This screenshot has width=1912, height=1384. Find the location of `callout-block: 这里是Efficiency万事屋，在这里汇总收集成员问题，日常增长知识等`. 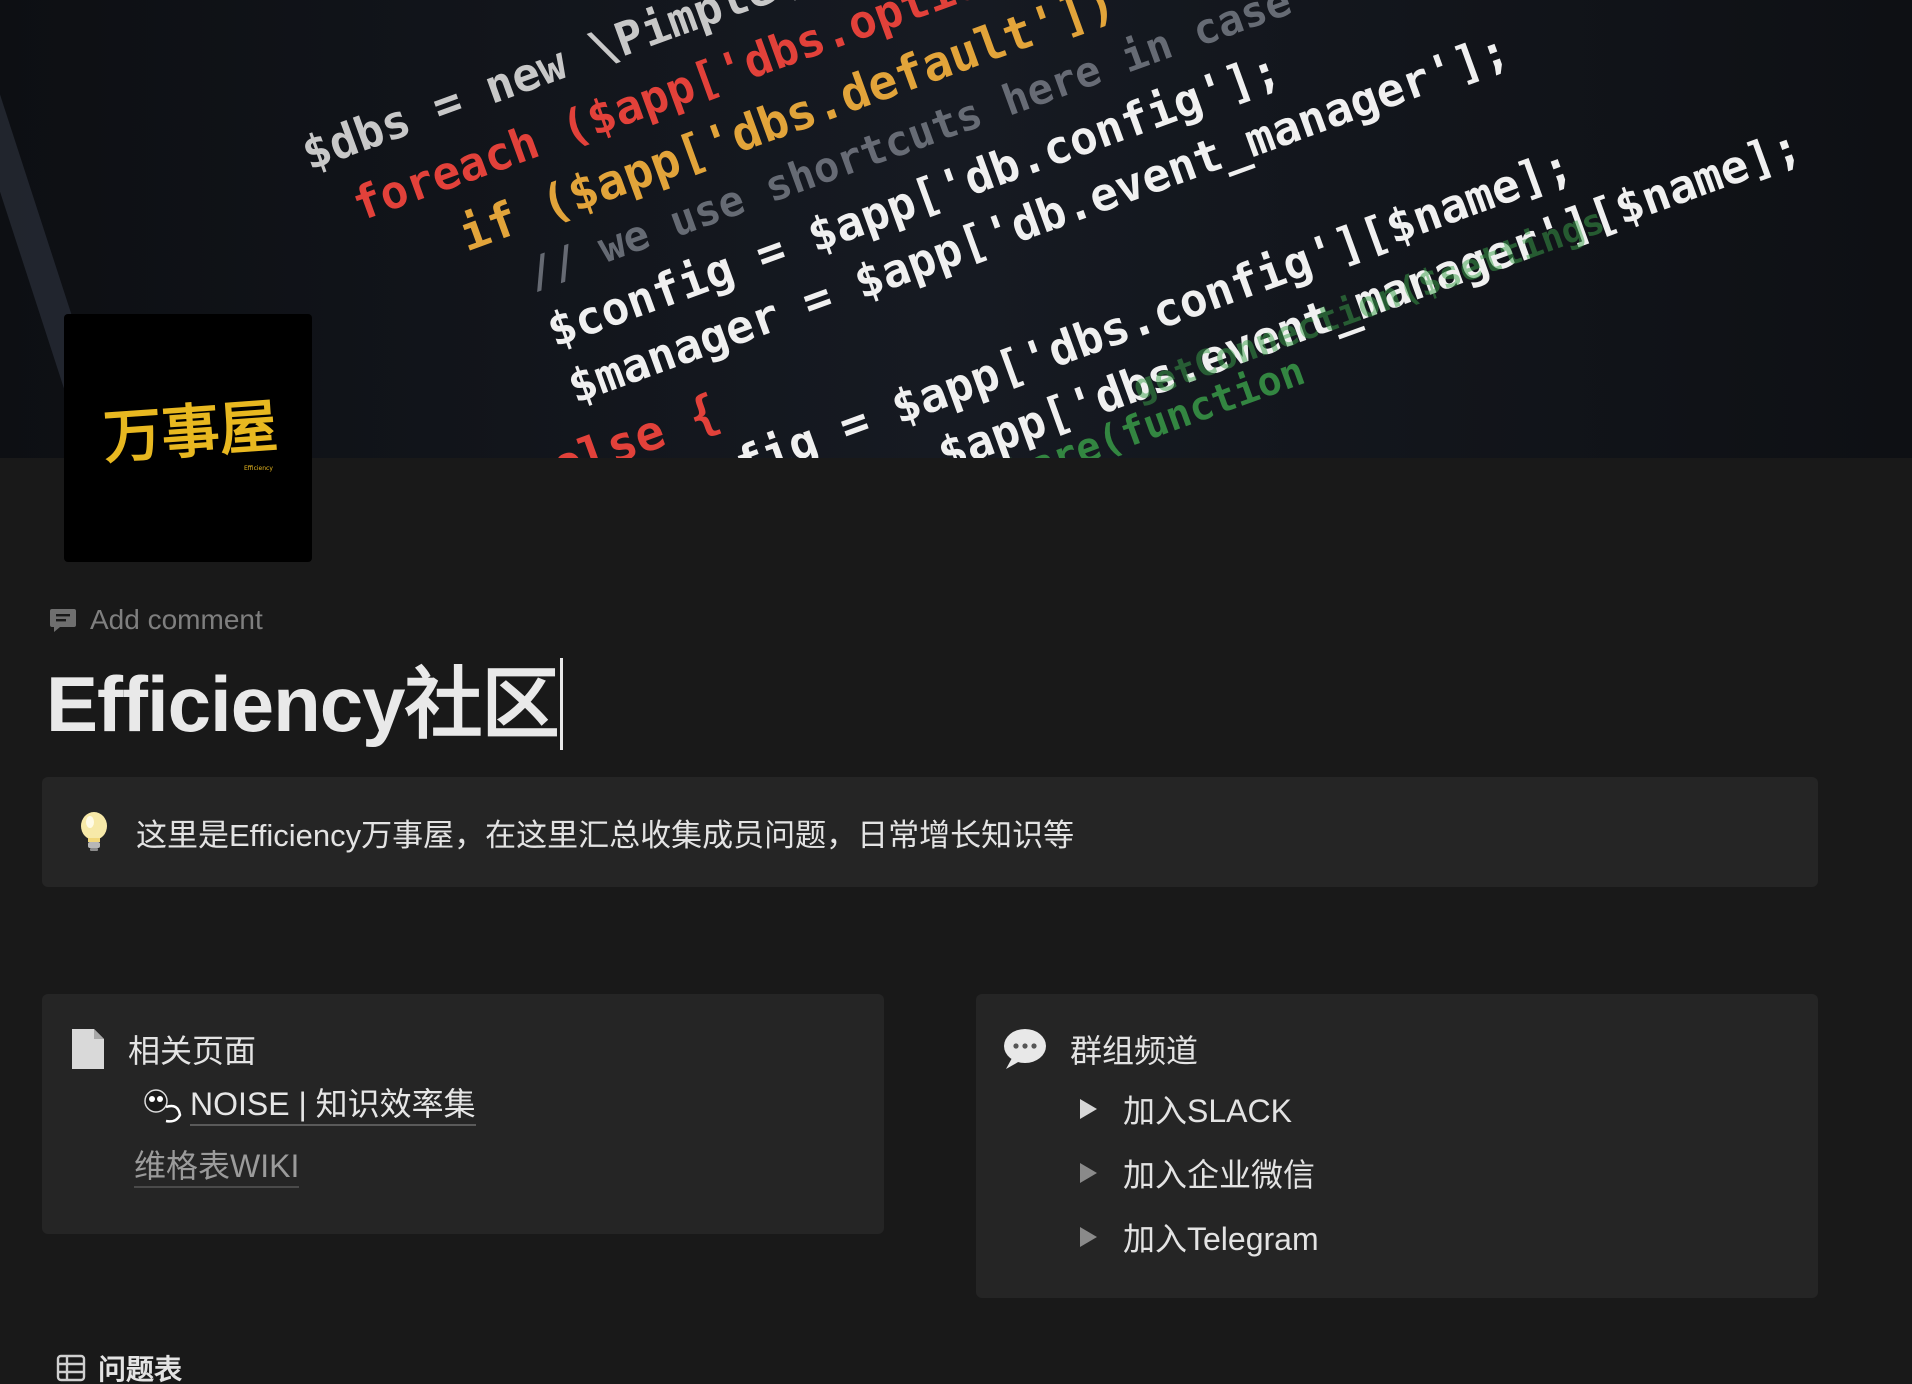

callout-block: 这里是Efficiency万事屋，在这里汇总收集成员问题，日常增长知识等 is located at coordinates (930, 832).